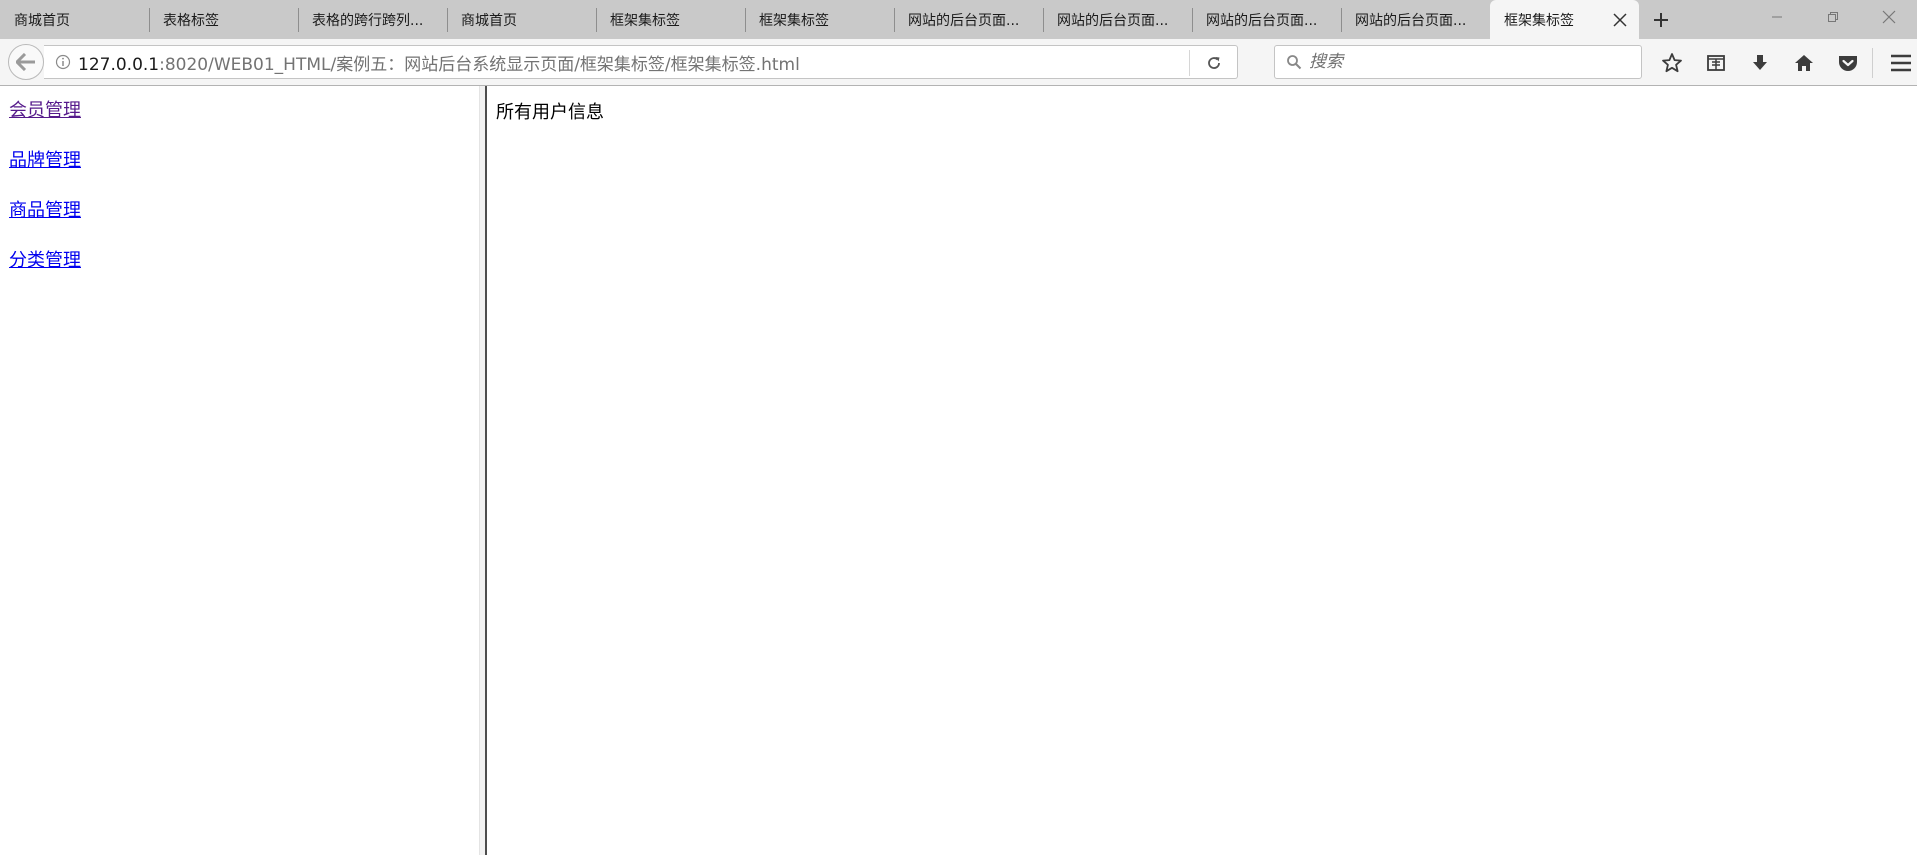 The image size is (1917, 855). What do you see at coordinates (239, 158) in the screenshot?
I see `brand-management-link: 品牌管理` at bounding box center [239, 158].